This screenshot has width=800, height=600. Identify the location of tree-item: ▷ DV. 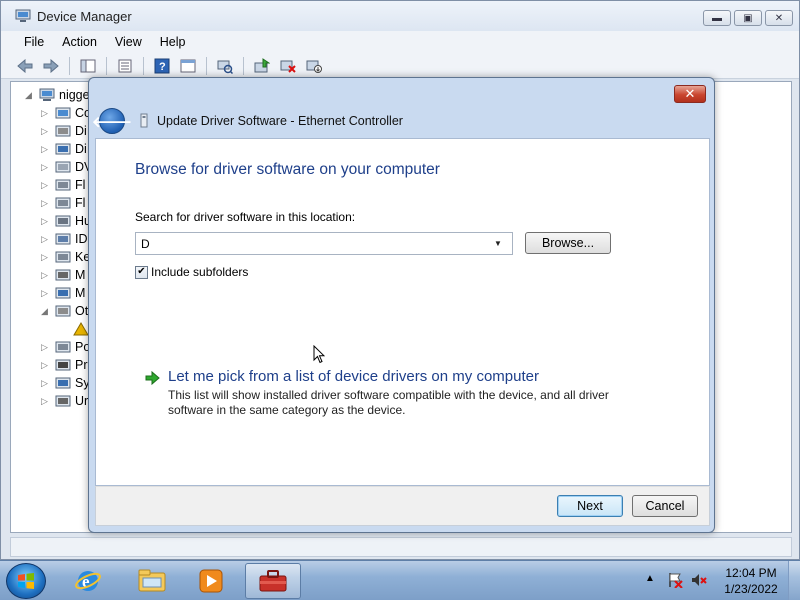
(66, 167).